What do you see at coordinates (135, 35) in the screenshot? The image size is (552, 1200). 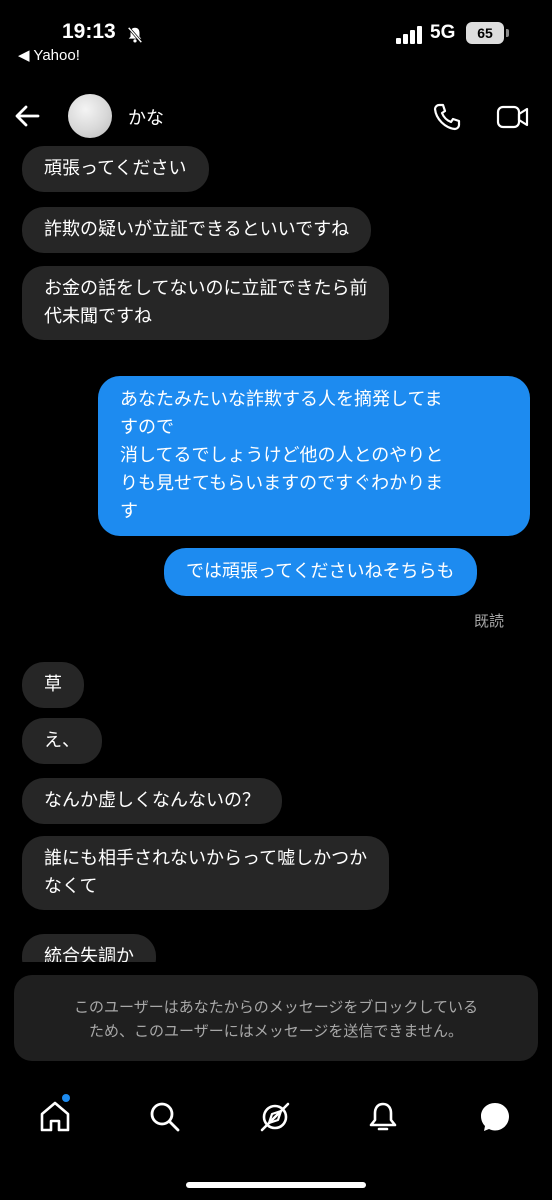 I see `silent-bell-icon` at bounding box center [135, 35].